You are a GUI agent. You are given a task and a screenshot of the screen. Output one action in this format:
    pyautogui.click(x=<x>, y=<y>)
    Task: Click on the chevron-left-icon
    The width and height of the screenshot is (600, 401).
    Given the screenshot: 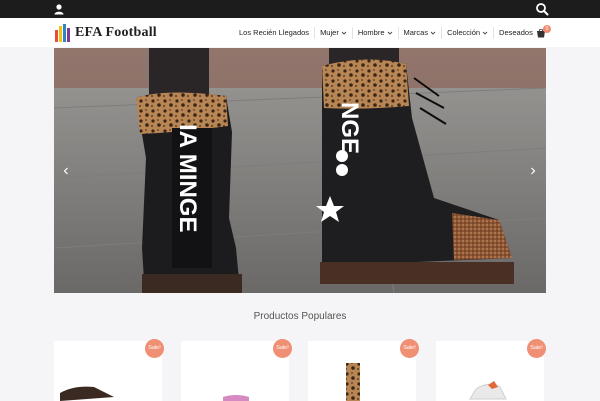 What is the action you would take?
    pyautogui.click(x=66, y=171)
    